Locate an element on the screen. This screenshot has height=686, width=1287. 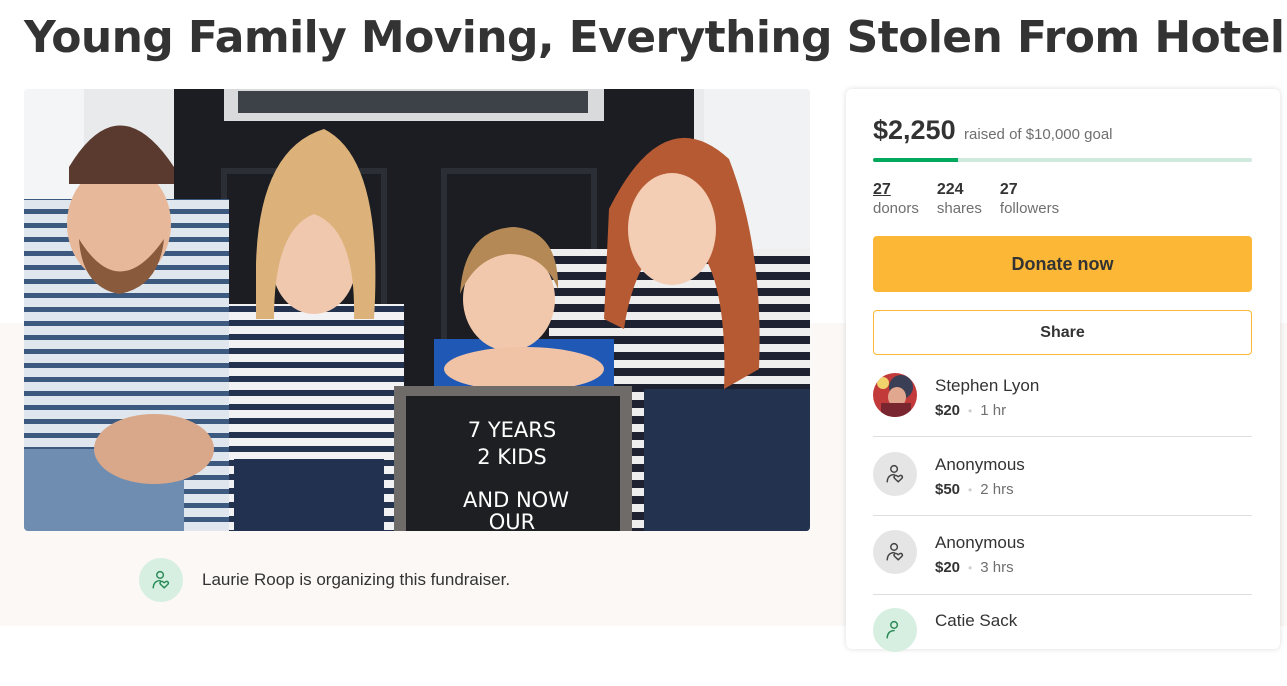
stat-donors: 27 donors is located at coordinates (896, 200).